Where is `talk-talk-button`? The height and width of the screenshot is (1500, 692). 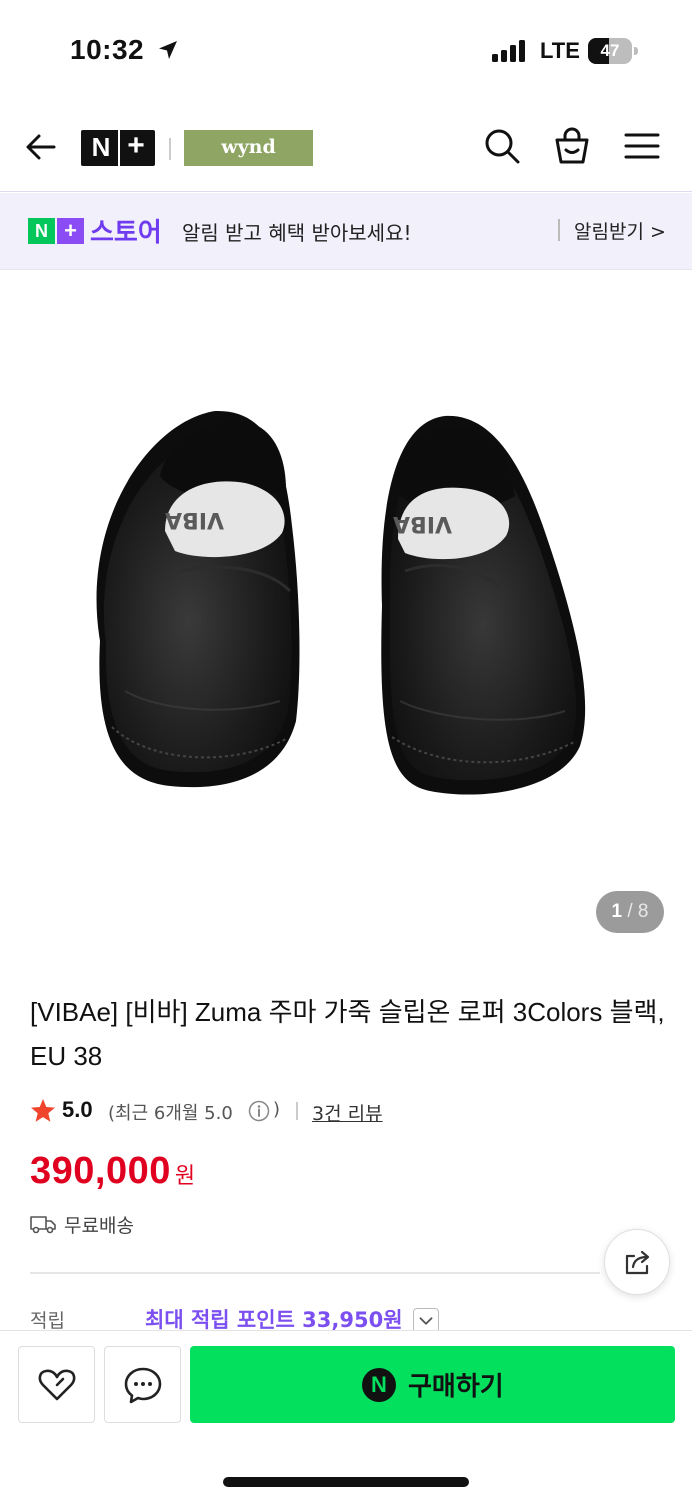
talk-talk-button is located at coordinates (142, 1384).